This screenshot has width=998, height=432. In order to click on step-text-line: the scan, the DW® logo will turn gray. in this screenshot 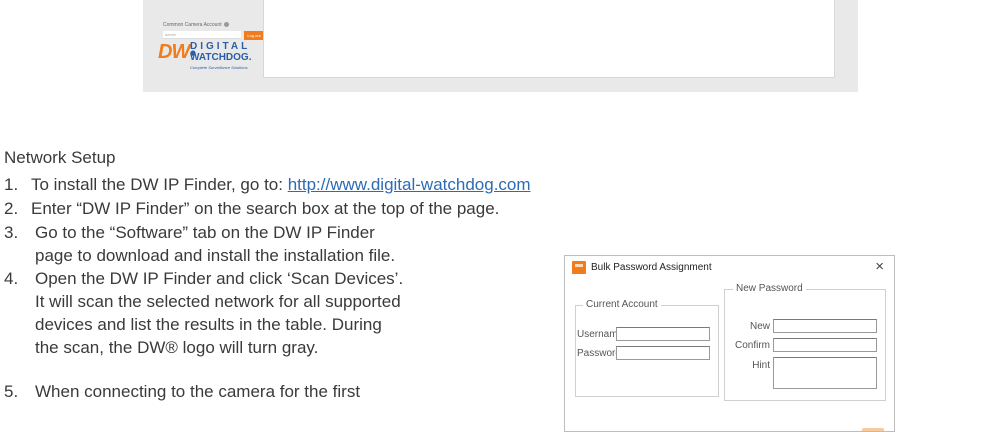, I will do `click(177, 347)`.